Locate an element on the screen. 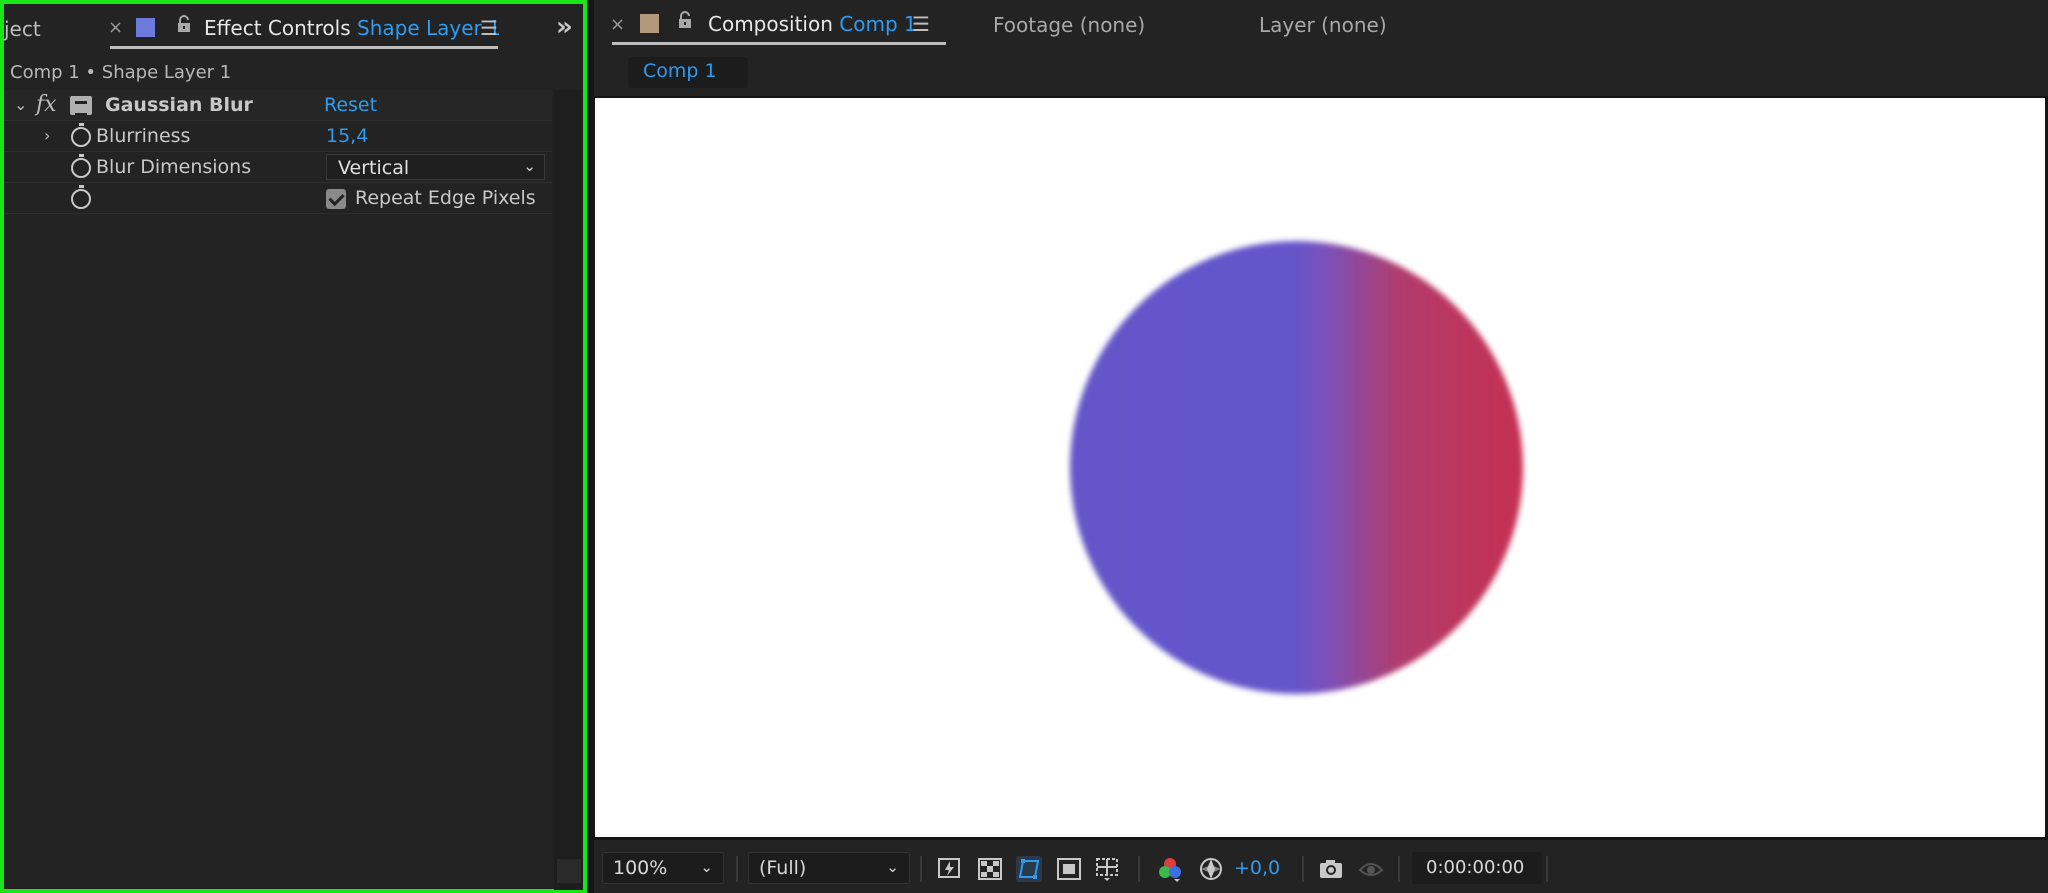 The height and width of the screenshot is (893, 2048). grid-guides-icon is located at coordinates (1107, 869).